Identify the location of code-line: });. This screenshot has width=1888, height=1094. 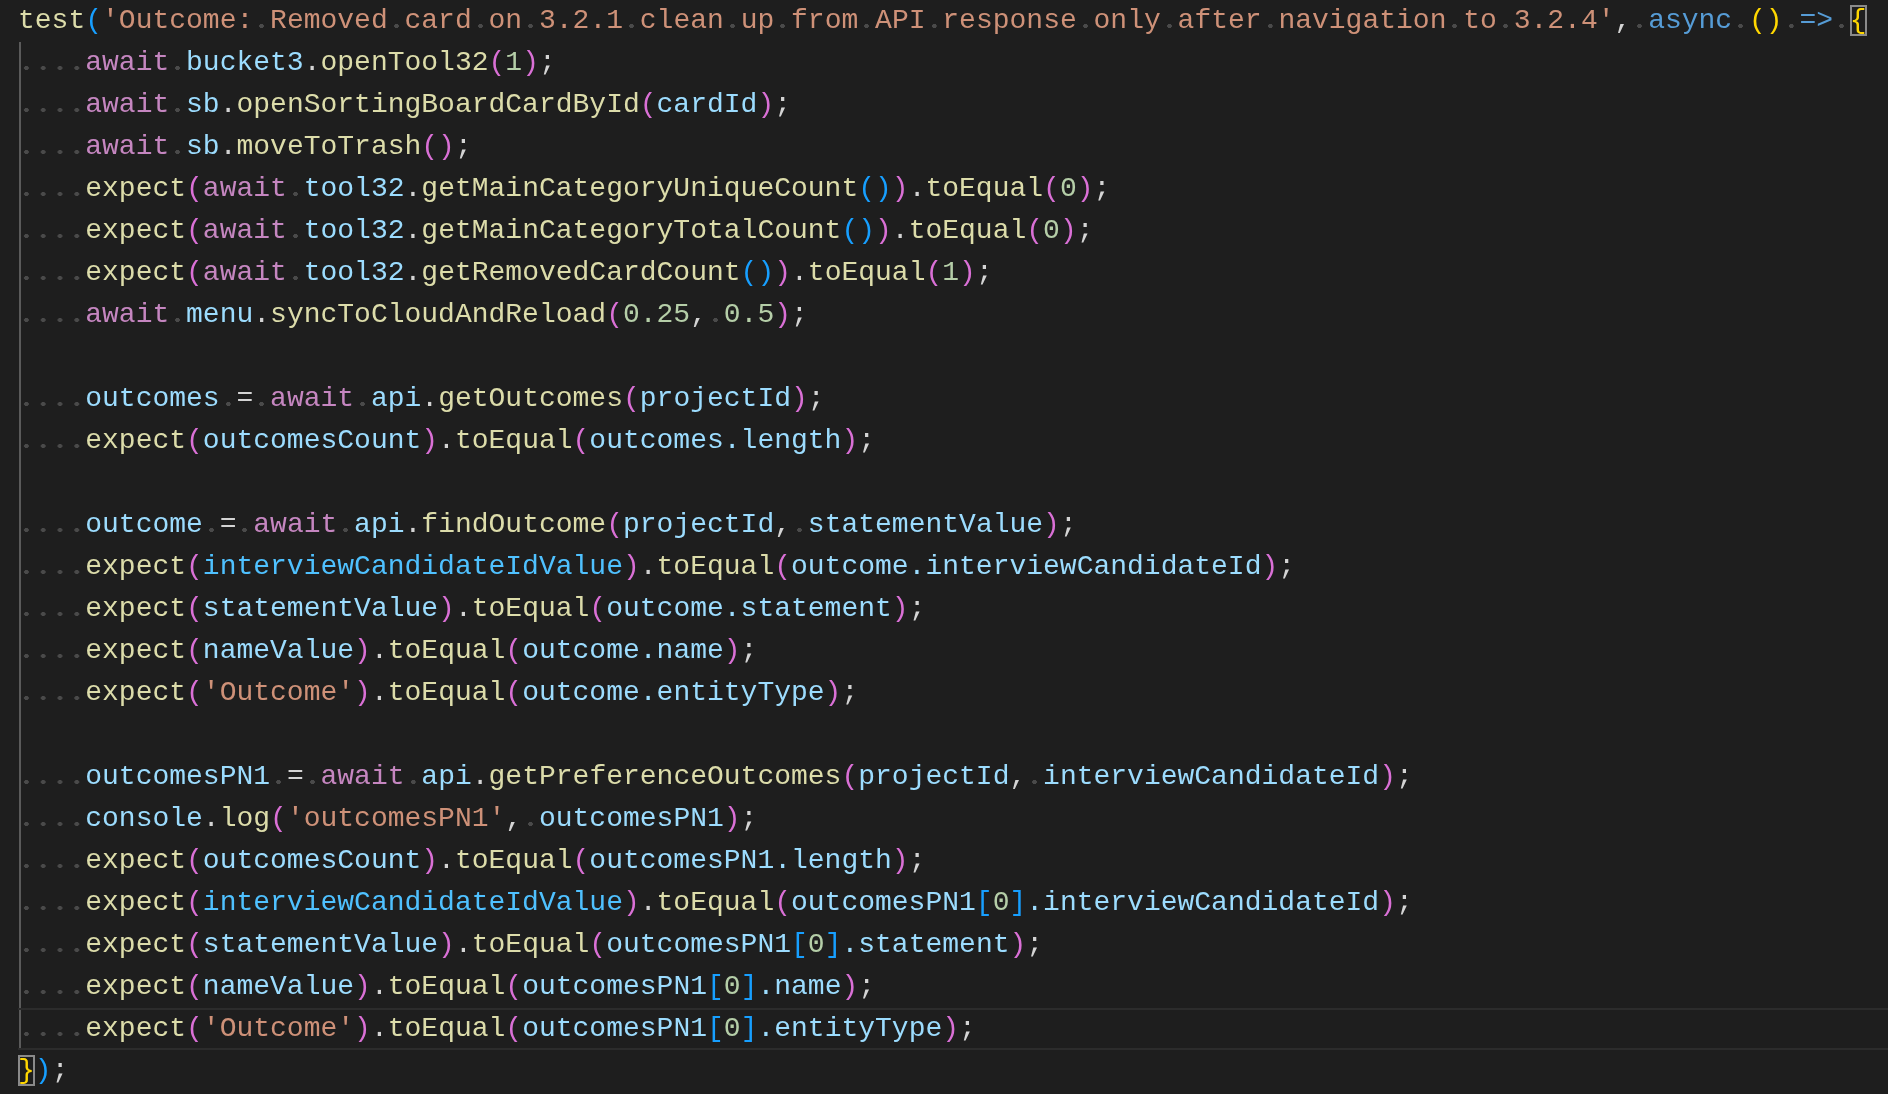
(44, 1071).